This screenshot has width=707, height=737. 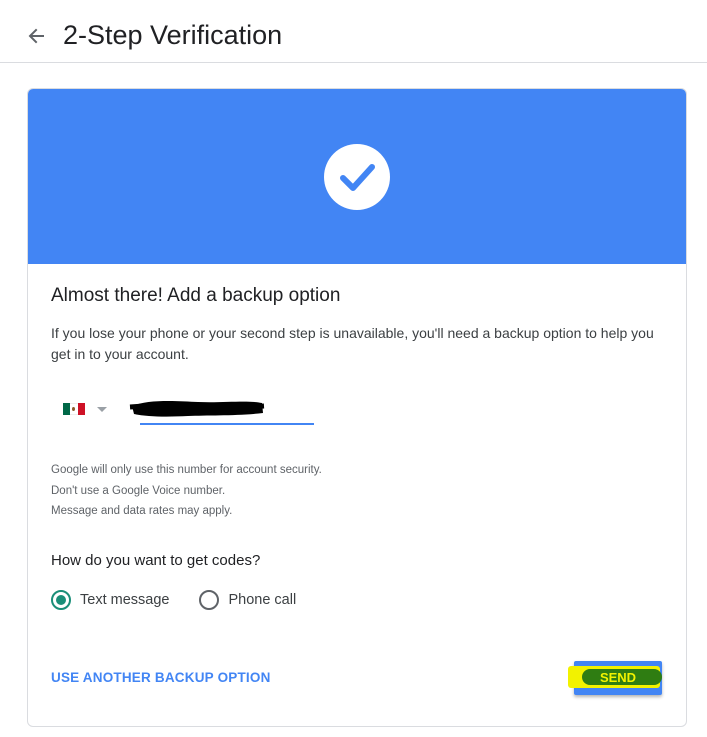 What do you see at coordinates (173, 35) in the screenshot?
I see `page-title: 2-Step Verification` at bounding box center [173, 35].